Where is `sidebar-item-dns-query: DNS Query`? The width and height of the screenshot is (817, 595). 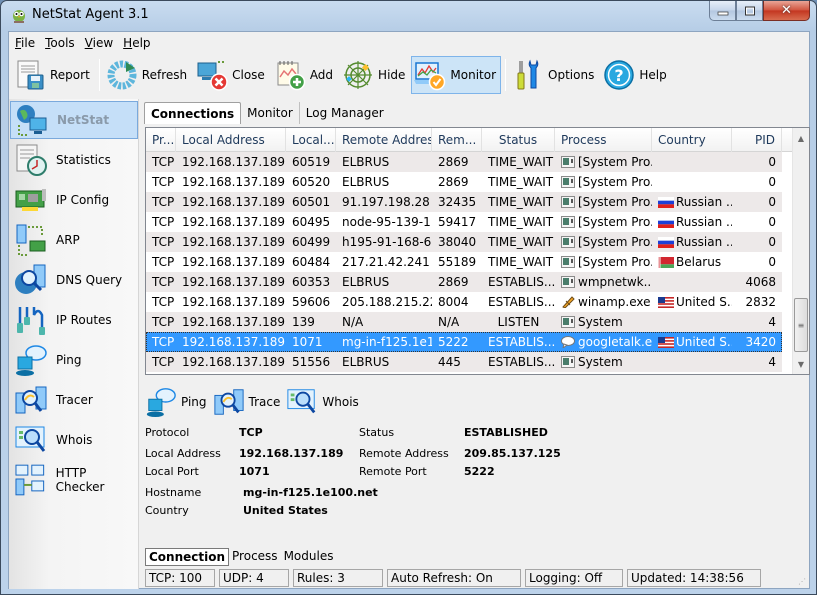
sidebar-item-dns-query: DNS Query is located at coordinates (74, 280).